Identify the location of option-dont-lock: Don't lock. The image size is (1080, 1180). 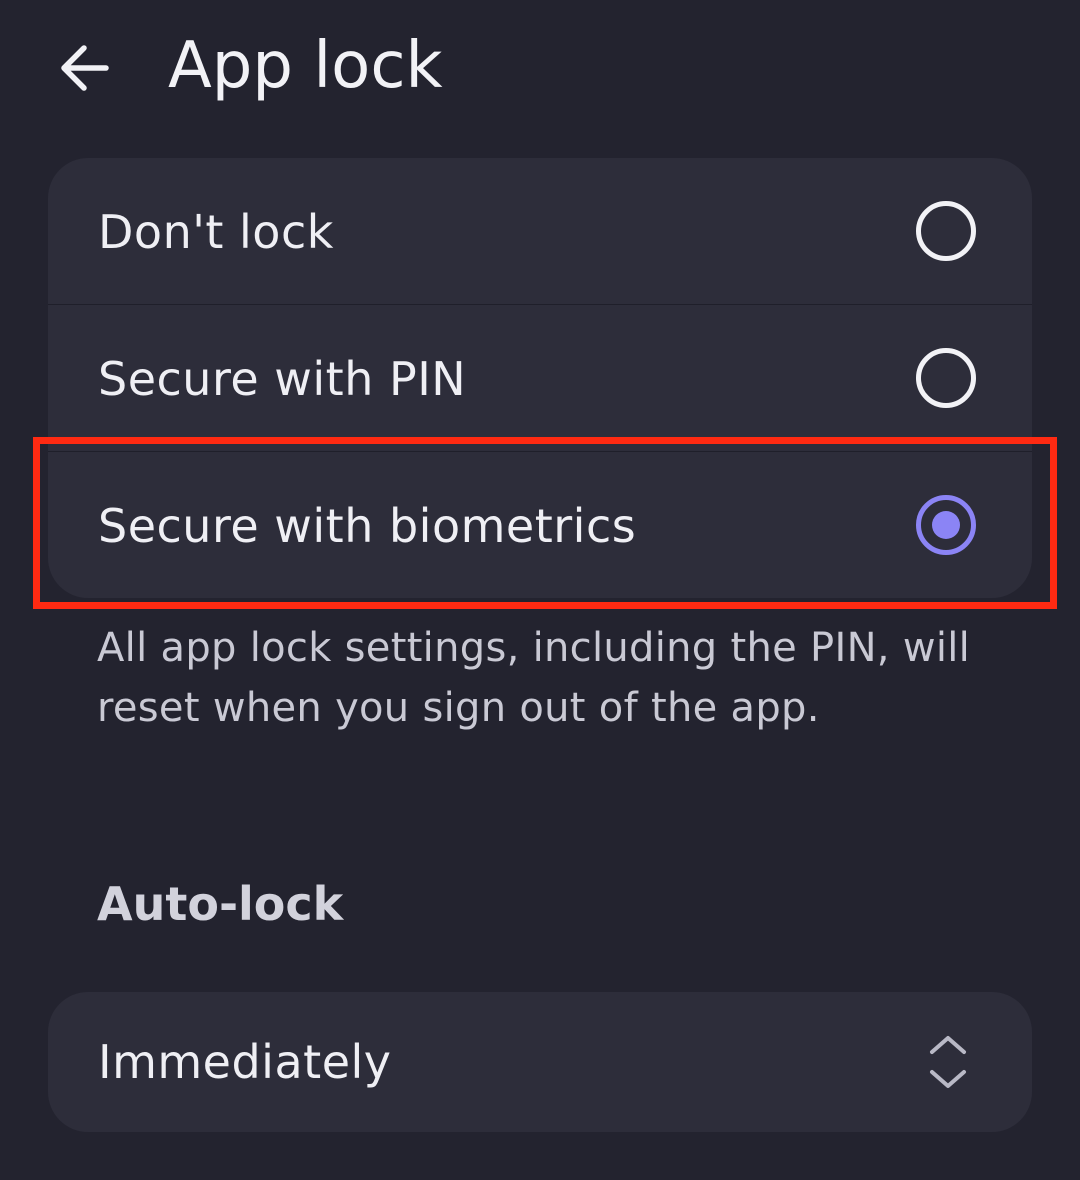
(540, 231).